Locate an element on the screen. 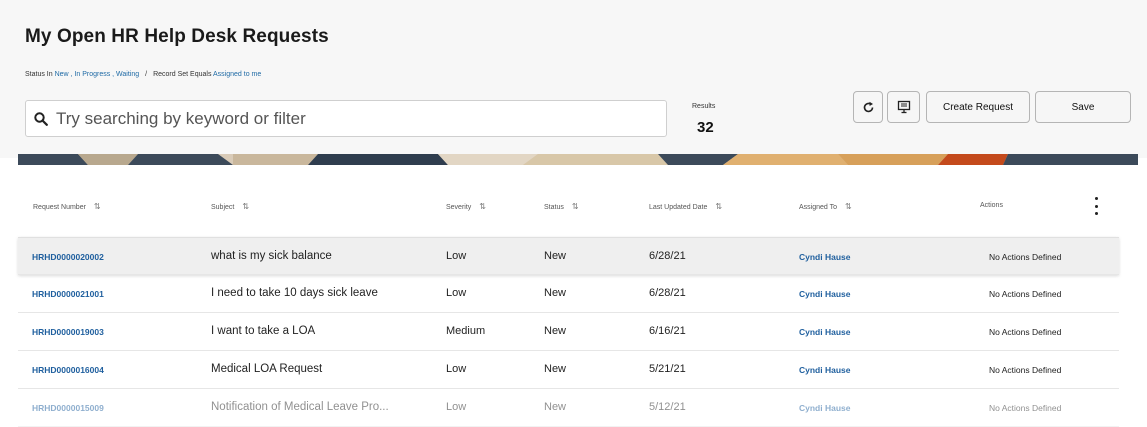  monitor-icon is located at coordinates (903, 107).